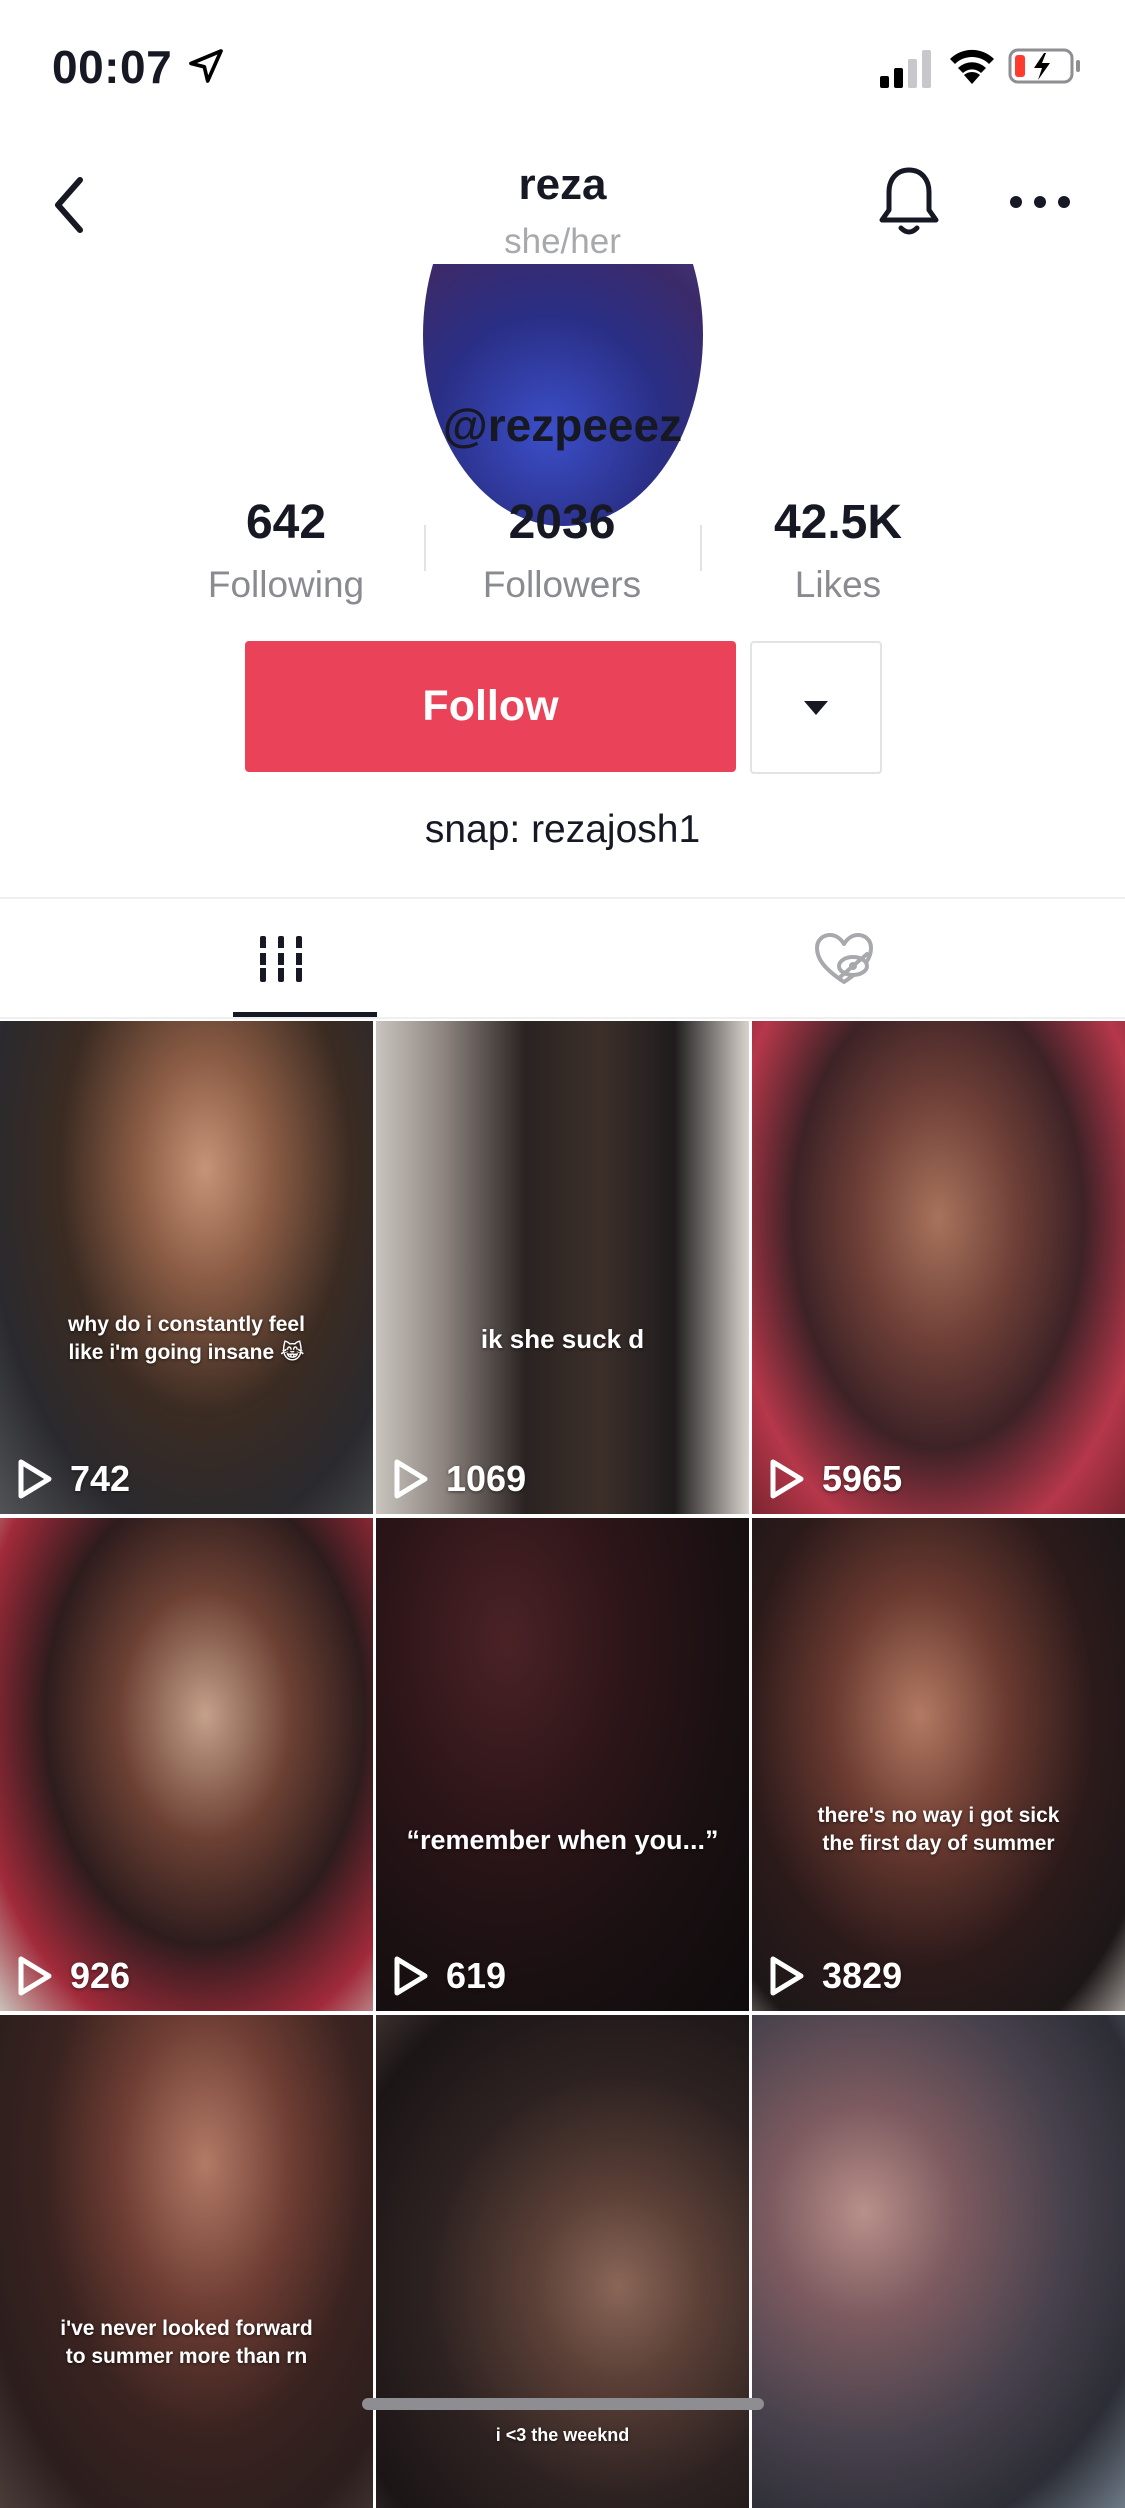 The height and width of the screenshot is (2508, 1125). I want to click on avatar-image, so click(563, 395).